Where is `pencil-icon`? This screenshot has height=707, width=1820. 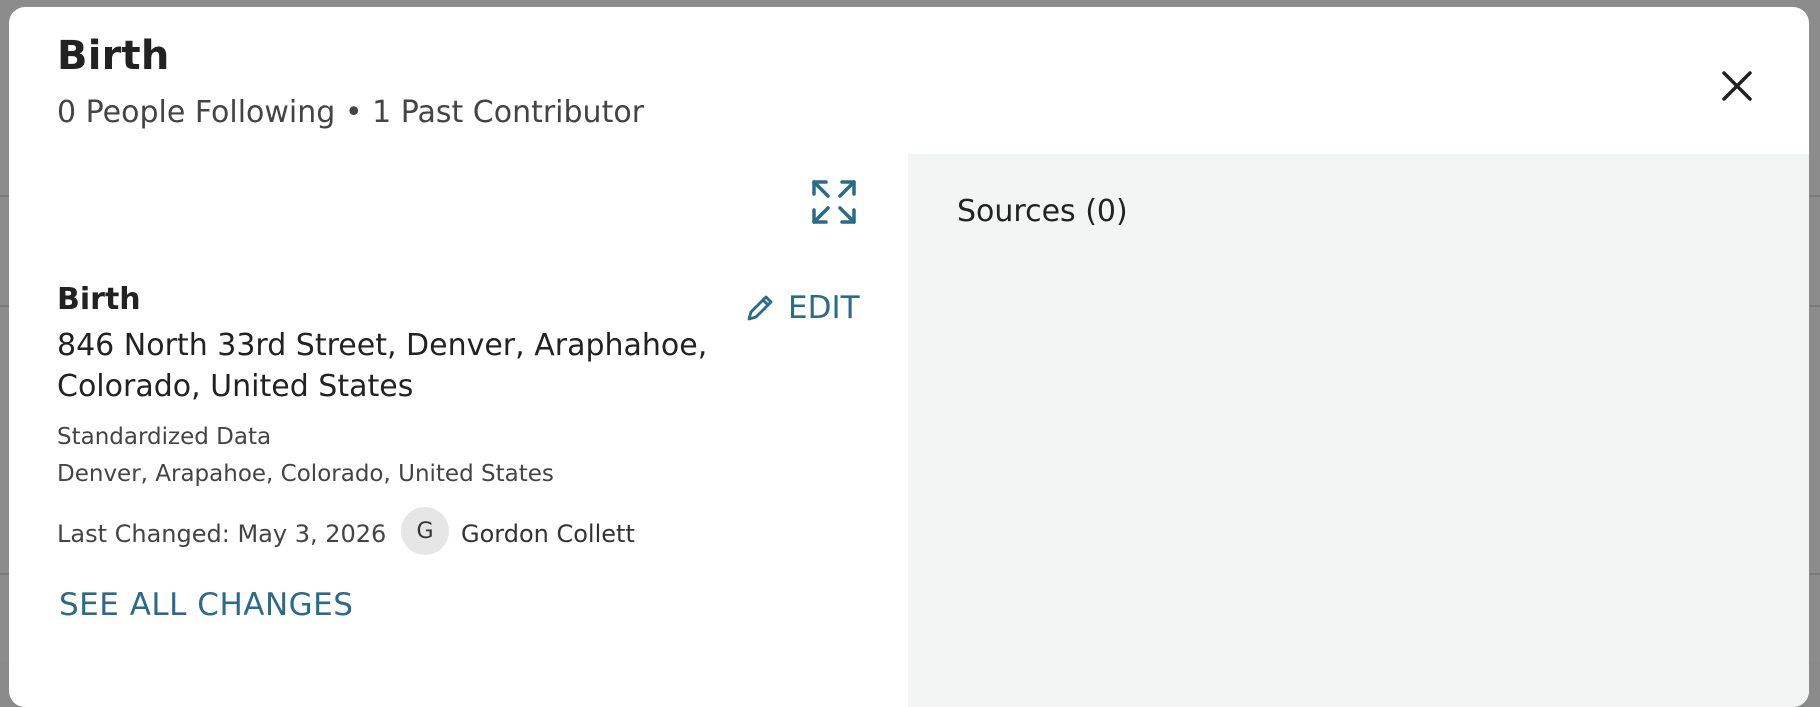
pencil-icon is located at coordinates (760, 308).